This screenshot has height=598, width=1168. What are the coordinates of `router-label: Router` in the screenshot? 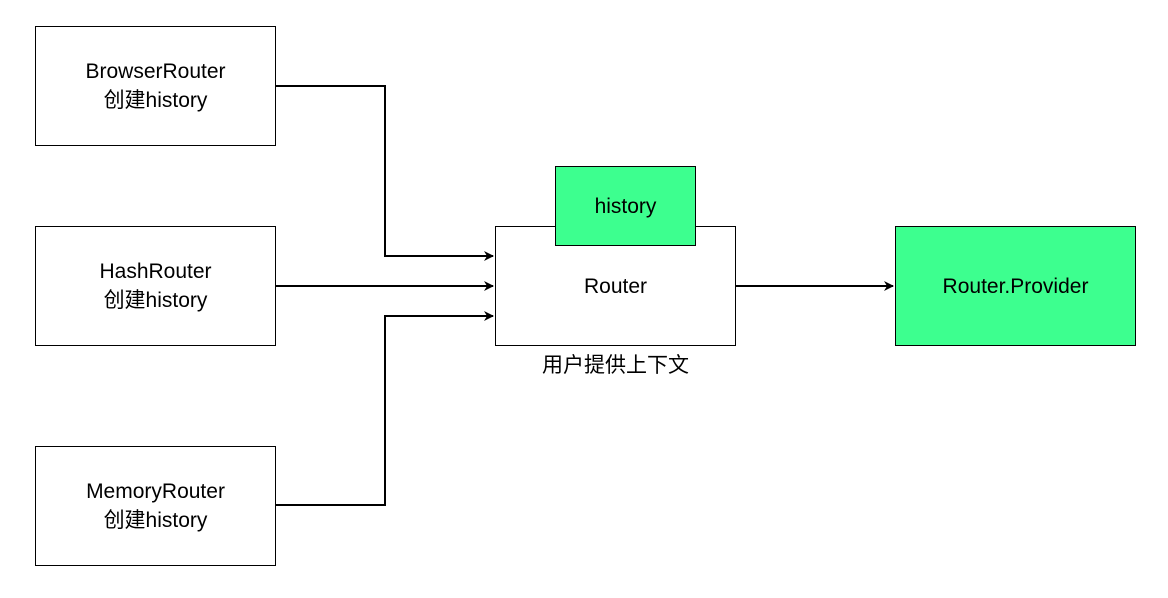 It's located at (615, 286).